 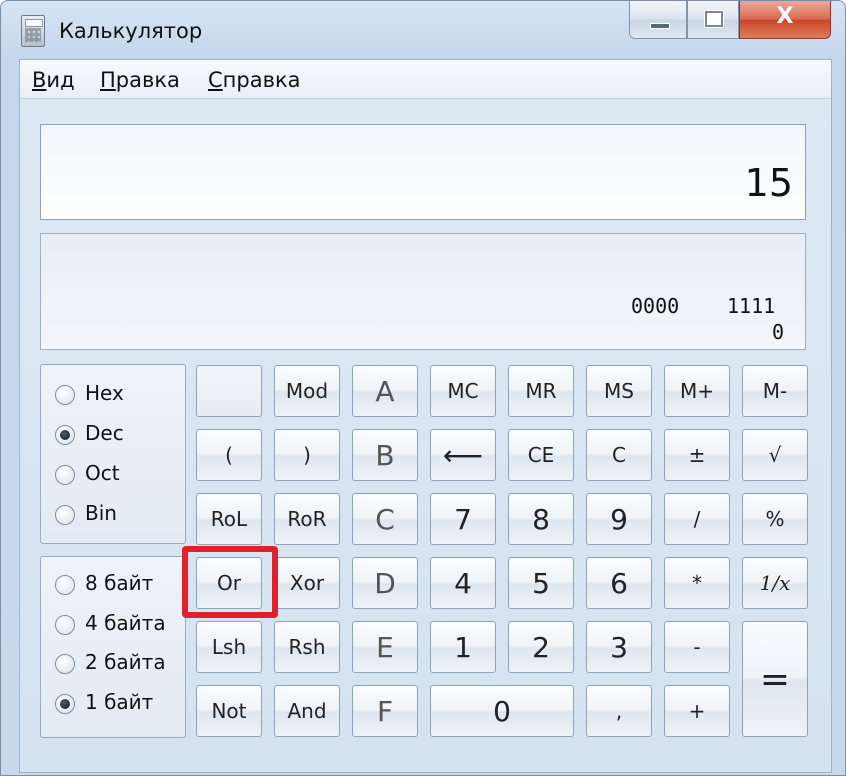 I want to click on plus-minus-button: ±, so click(x=697, y=455).